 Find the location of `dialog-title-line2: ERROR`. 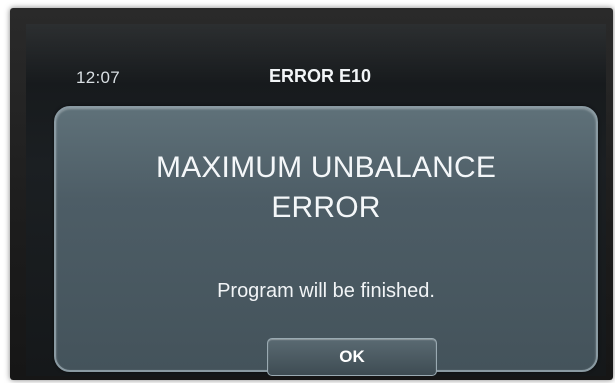

dialog-title-line2: ERROR is located at coordinates (326, 207).